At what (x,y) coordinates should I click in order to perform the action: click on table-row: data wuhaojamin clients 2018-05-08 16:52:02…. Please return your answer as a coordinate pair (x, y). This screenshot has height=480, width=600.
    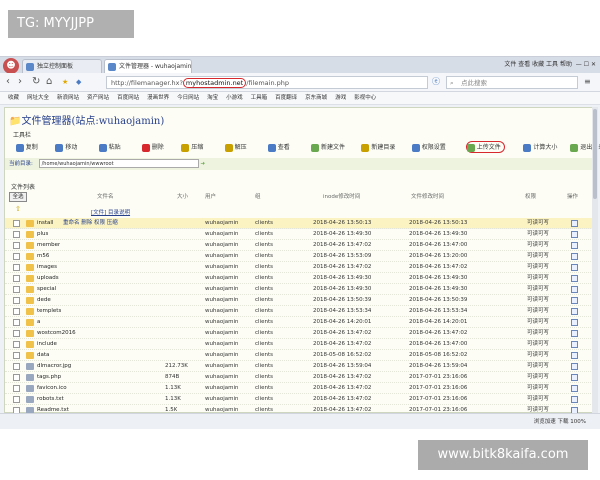
    Looking at the image, I should click on (300, 355).